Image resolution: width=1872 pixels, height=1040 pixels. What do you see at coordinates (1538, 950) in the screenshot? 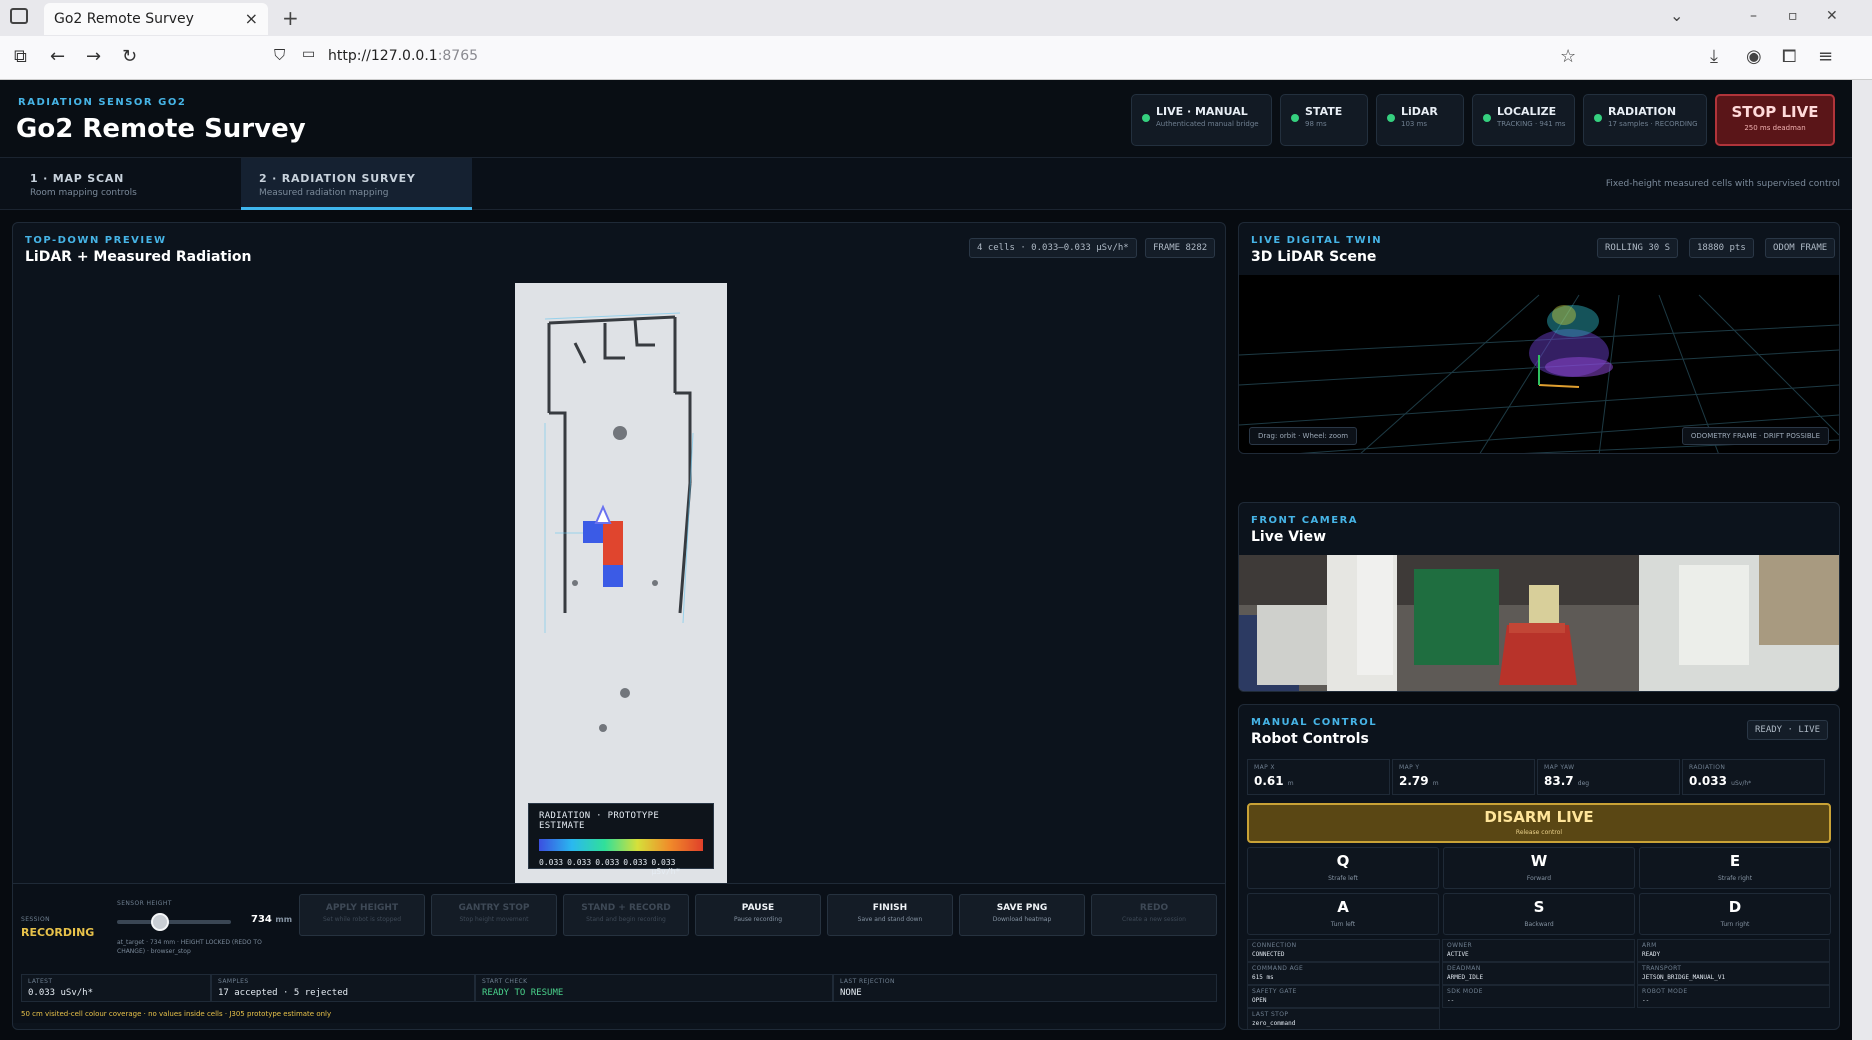
I see `info-owner: OWNER ACTIVE` at bounding box center [1538, 950].